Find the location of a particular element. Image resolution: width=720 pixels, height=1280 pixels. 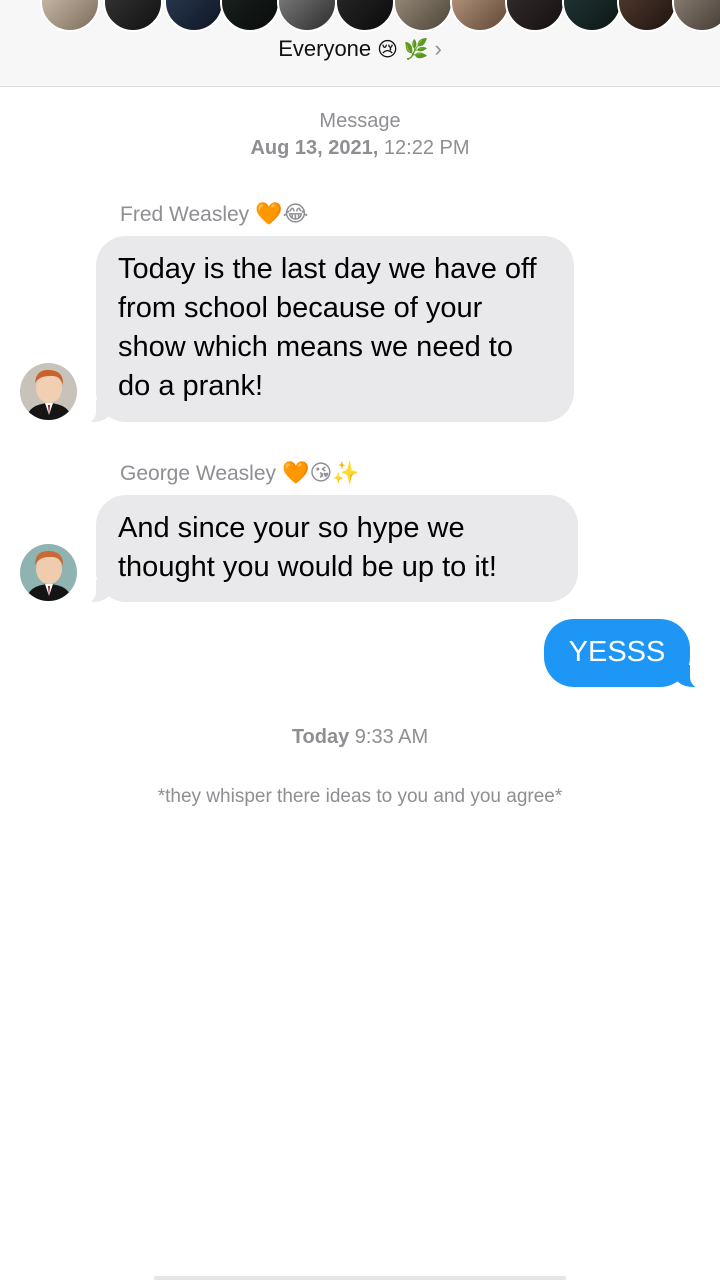

timestamp-service: Message is located at coordinates (360, 121).